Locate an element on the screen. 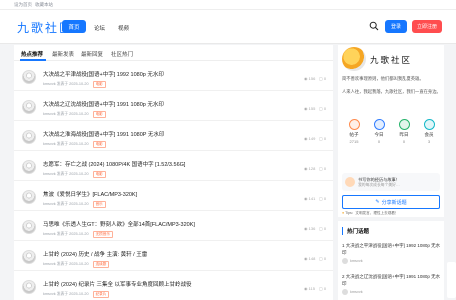 This screenshot has width=456, height=300. post-title: 大决战之平津战役[国语+中字] 1992 1080p 无水印 is located at coordinates (103, 74).